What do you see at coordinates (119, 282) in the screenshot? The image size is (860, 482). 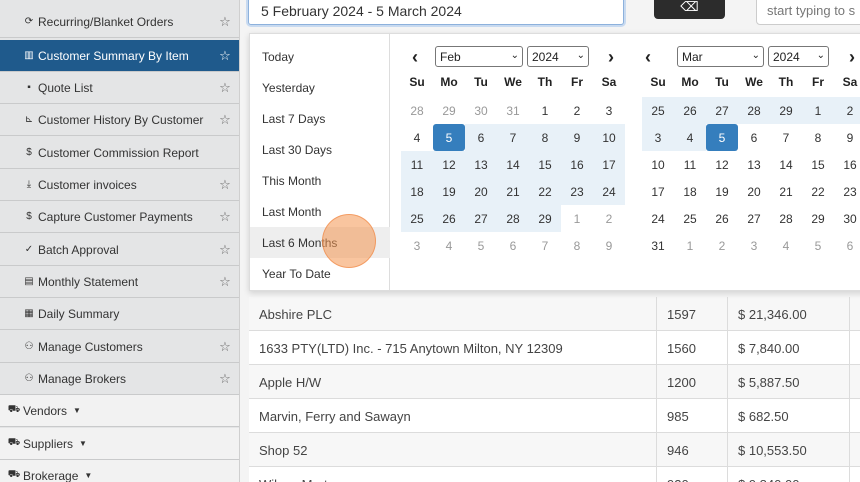 I see `sidebar-item-8: ▤ Monthly Statement ☆` at bounding box center [119, 282].